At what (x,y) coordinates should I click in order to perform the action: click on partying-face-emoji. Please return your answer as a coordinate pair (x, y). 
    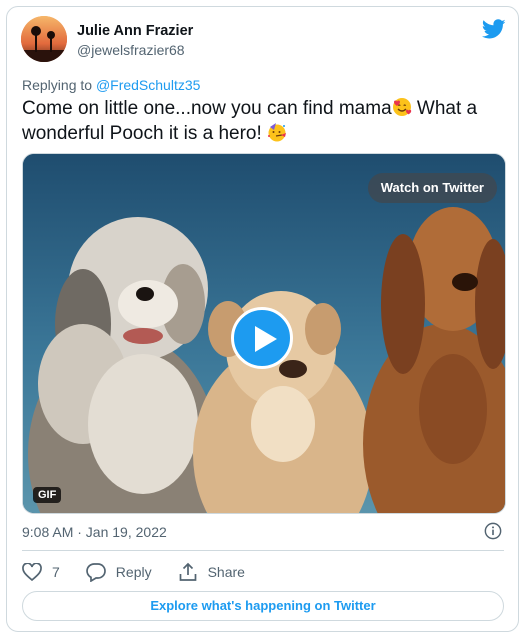
    Looking at the image, I should click on (277, 132).